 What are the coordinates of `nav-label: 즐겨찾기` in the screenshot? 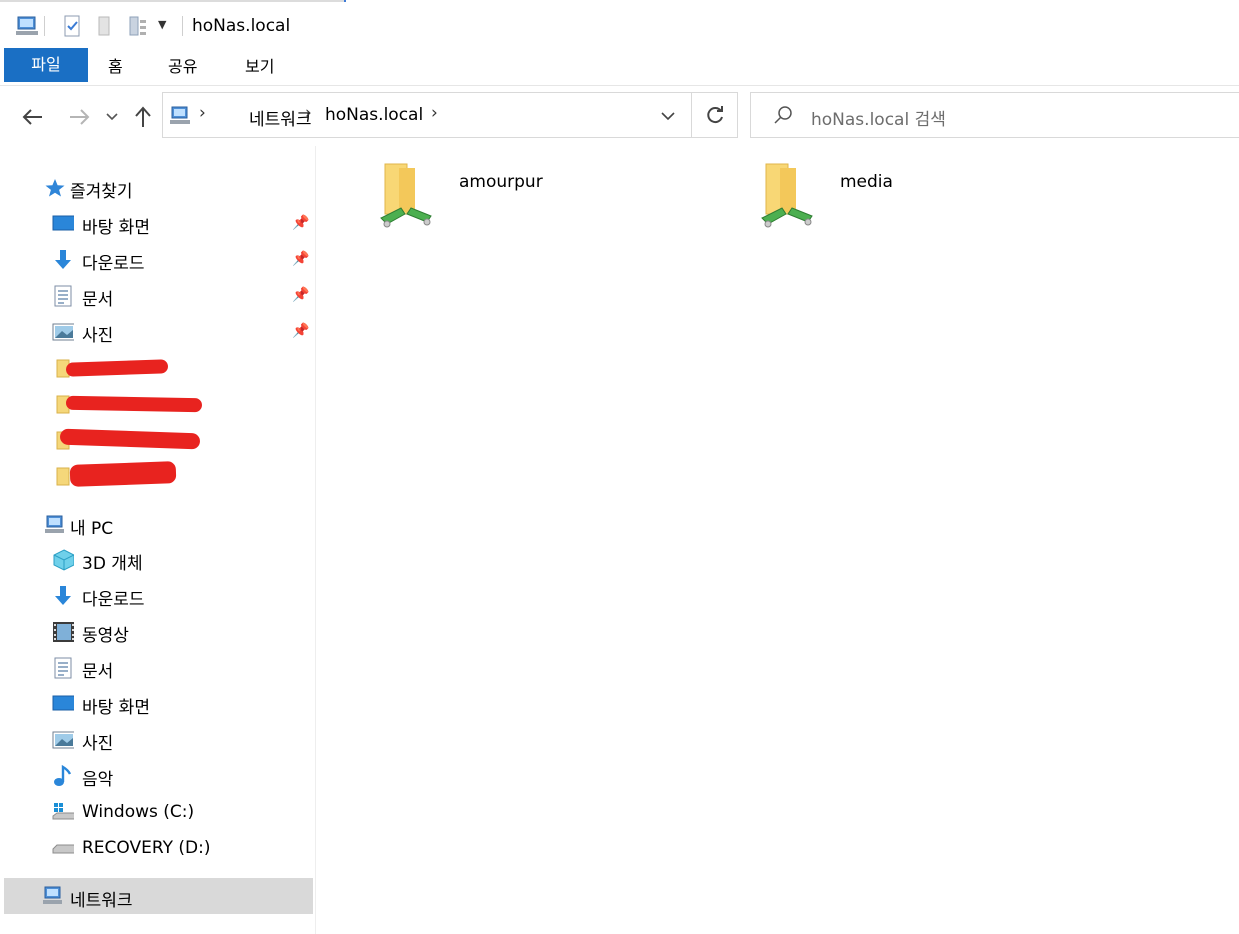 It's located at (101, 192).